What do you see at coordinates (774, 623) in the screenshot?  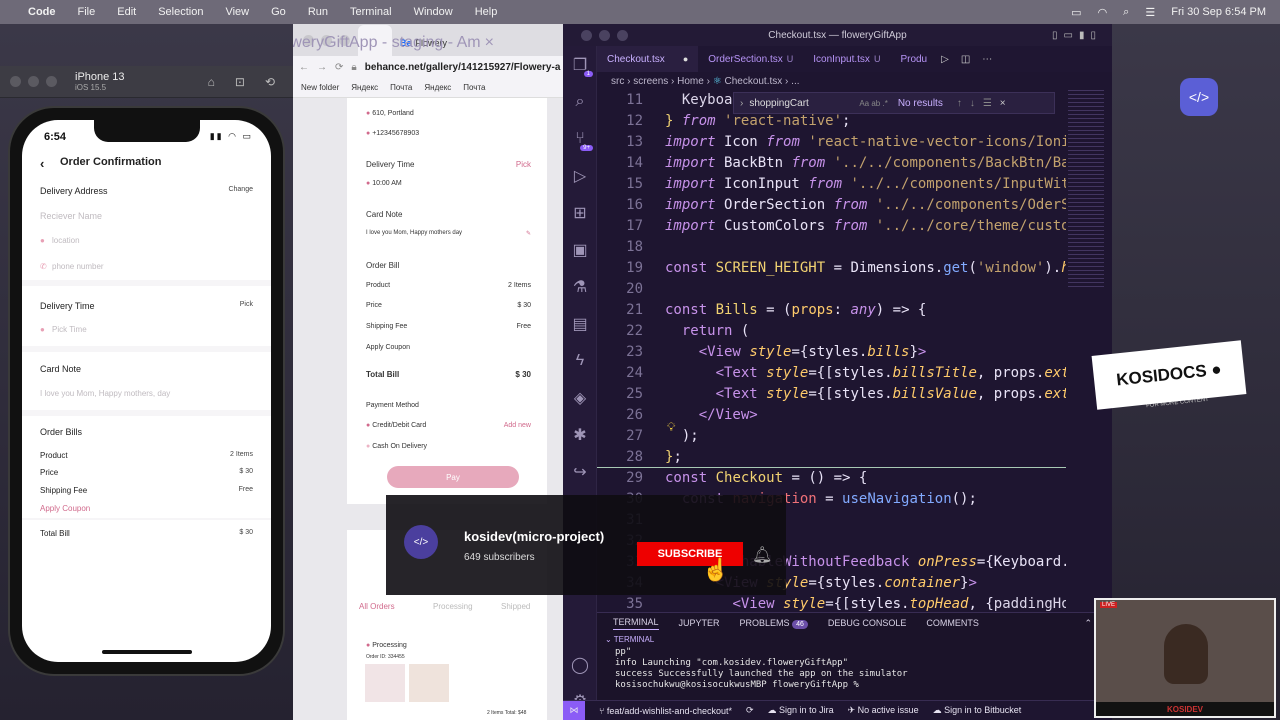 I see `tab-problems: PROBLEMS 46` at bounding box center [774, 623].